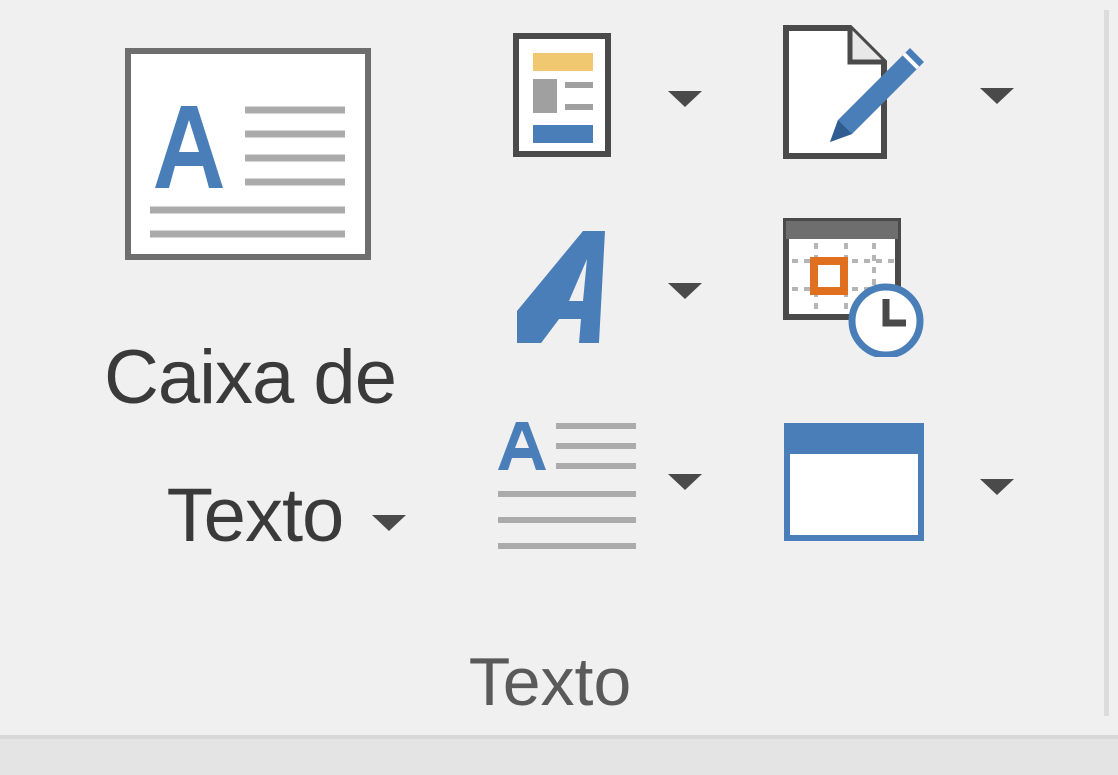  I want to click on signature-line-icon, so click(857, 94).